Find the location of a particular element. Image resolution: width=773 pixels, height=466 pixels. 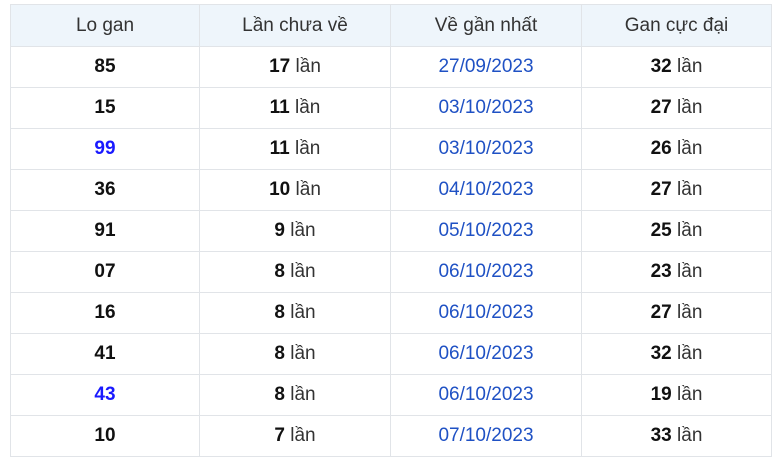

last-date: 27/09/2023 is located at coordinates (486, 66).